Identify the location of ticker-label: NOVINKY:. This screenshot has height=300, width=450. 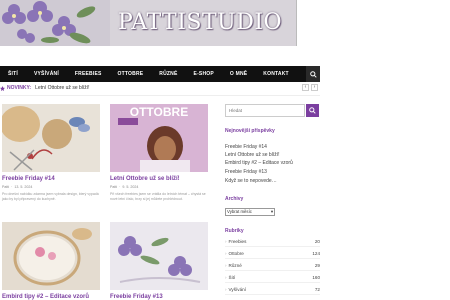
(19, 88).